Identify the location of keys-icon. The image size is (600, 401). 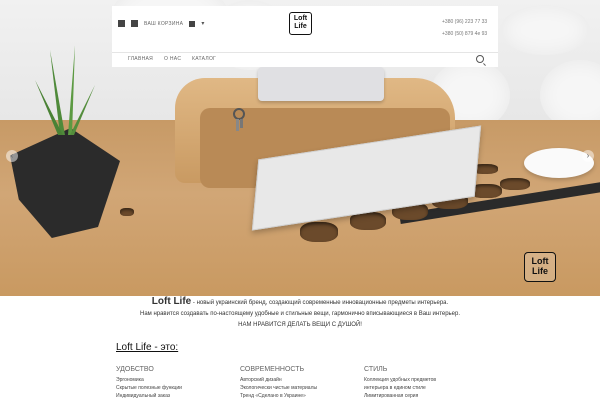
(239, 119).